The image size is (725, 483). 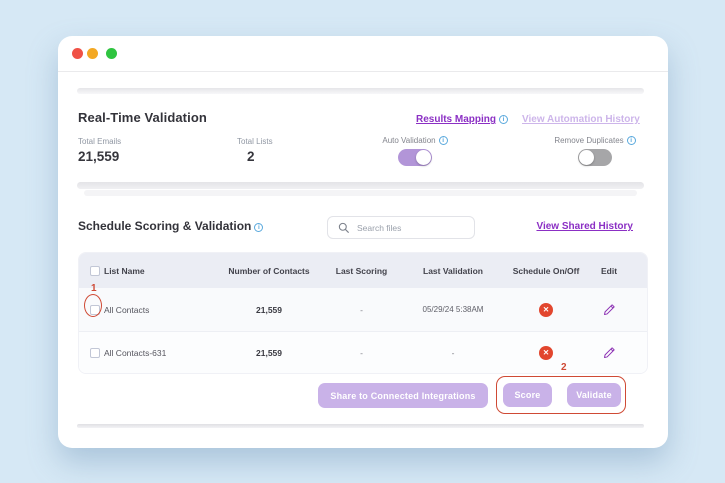 What do you see at coordinates (95, 352) in the screenshot?
I see `row-checkbox` at bounding box center [95, 352].